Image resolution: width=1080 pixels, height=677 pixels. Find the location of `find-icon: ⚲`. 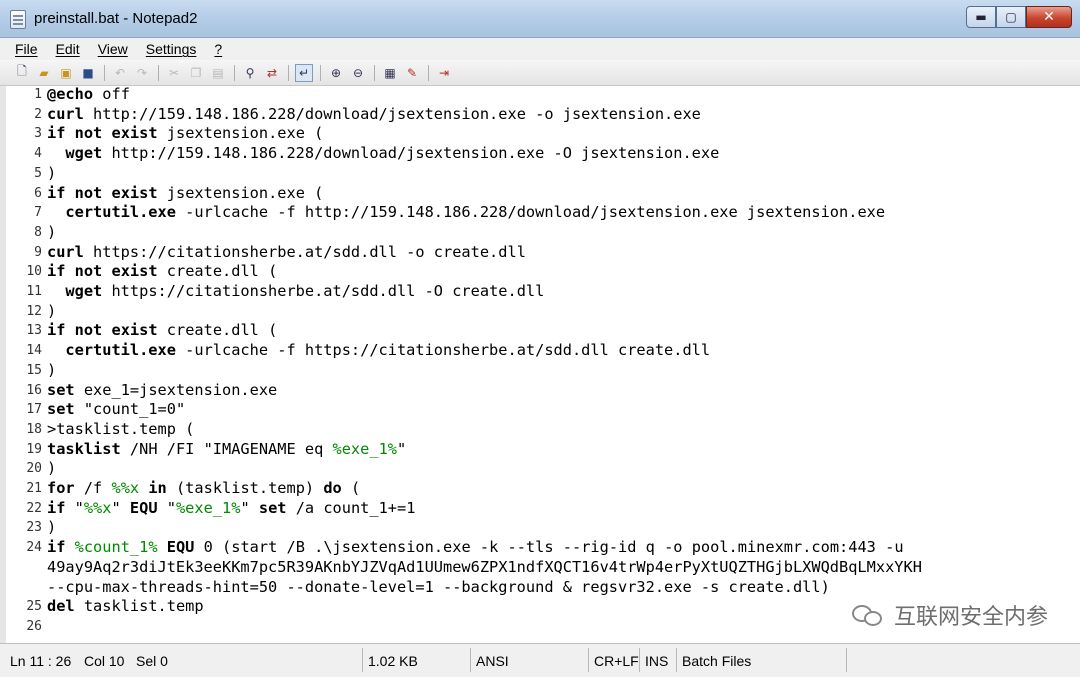

find-icon: ⚲ is located at coordinates (250, 73).